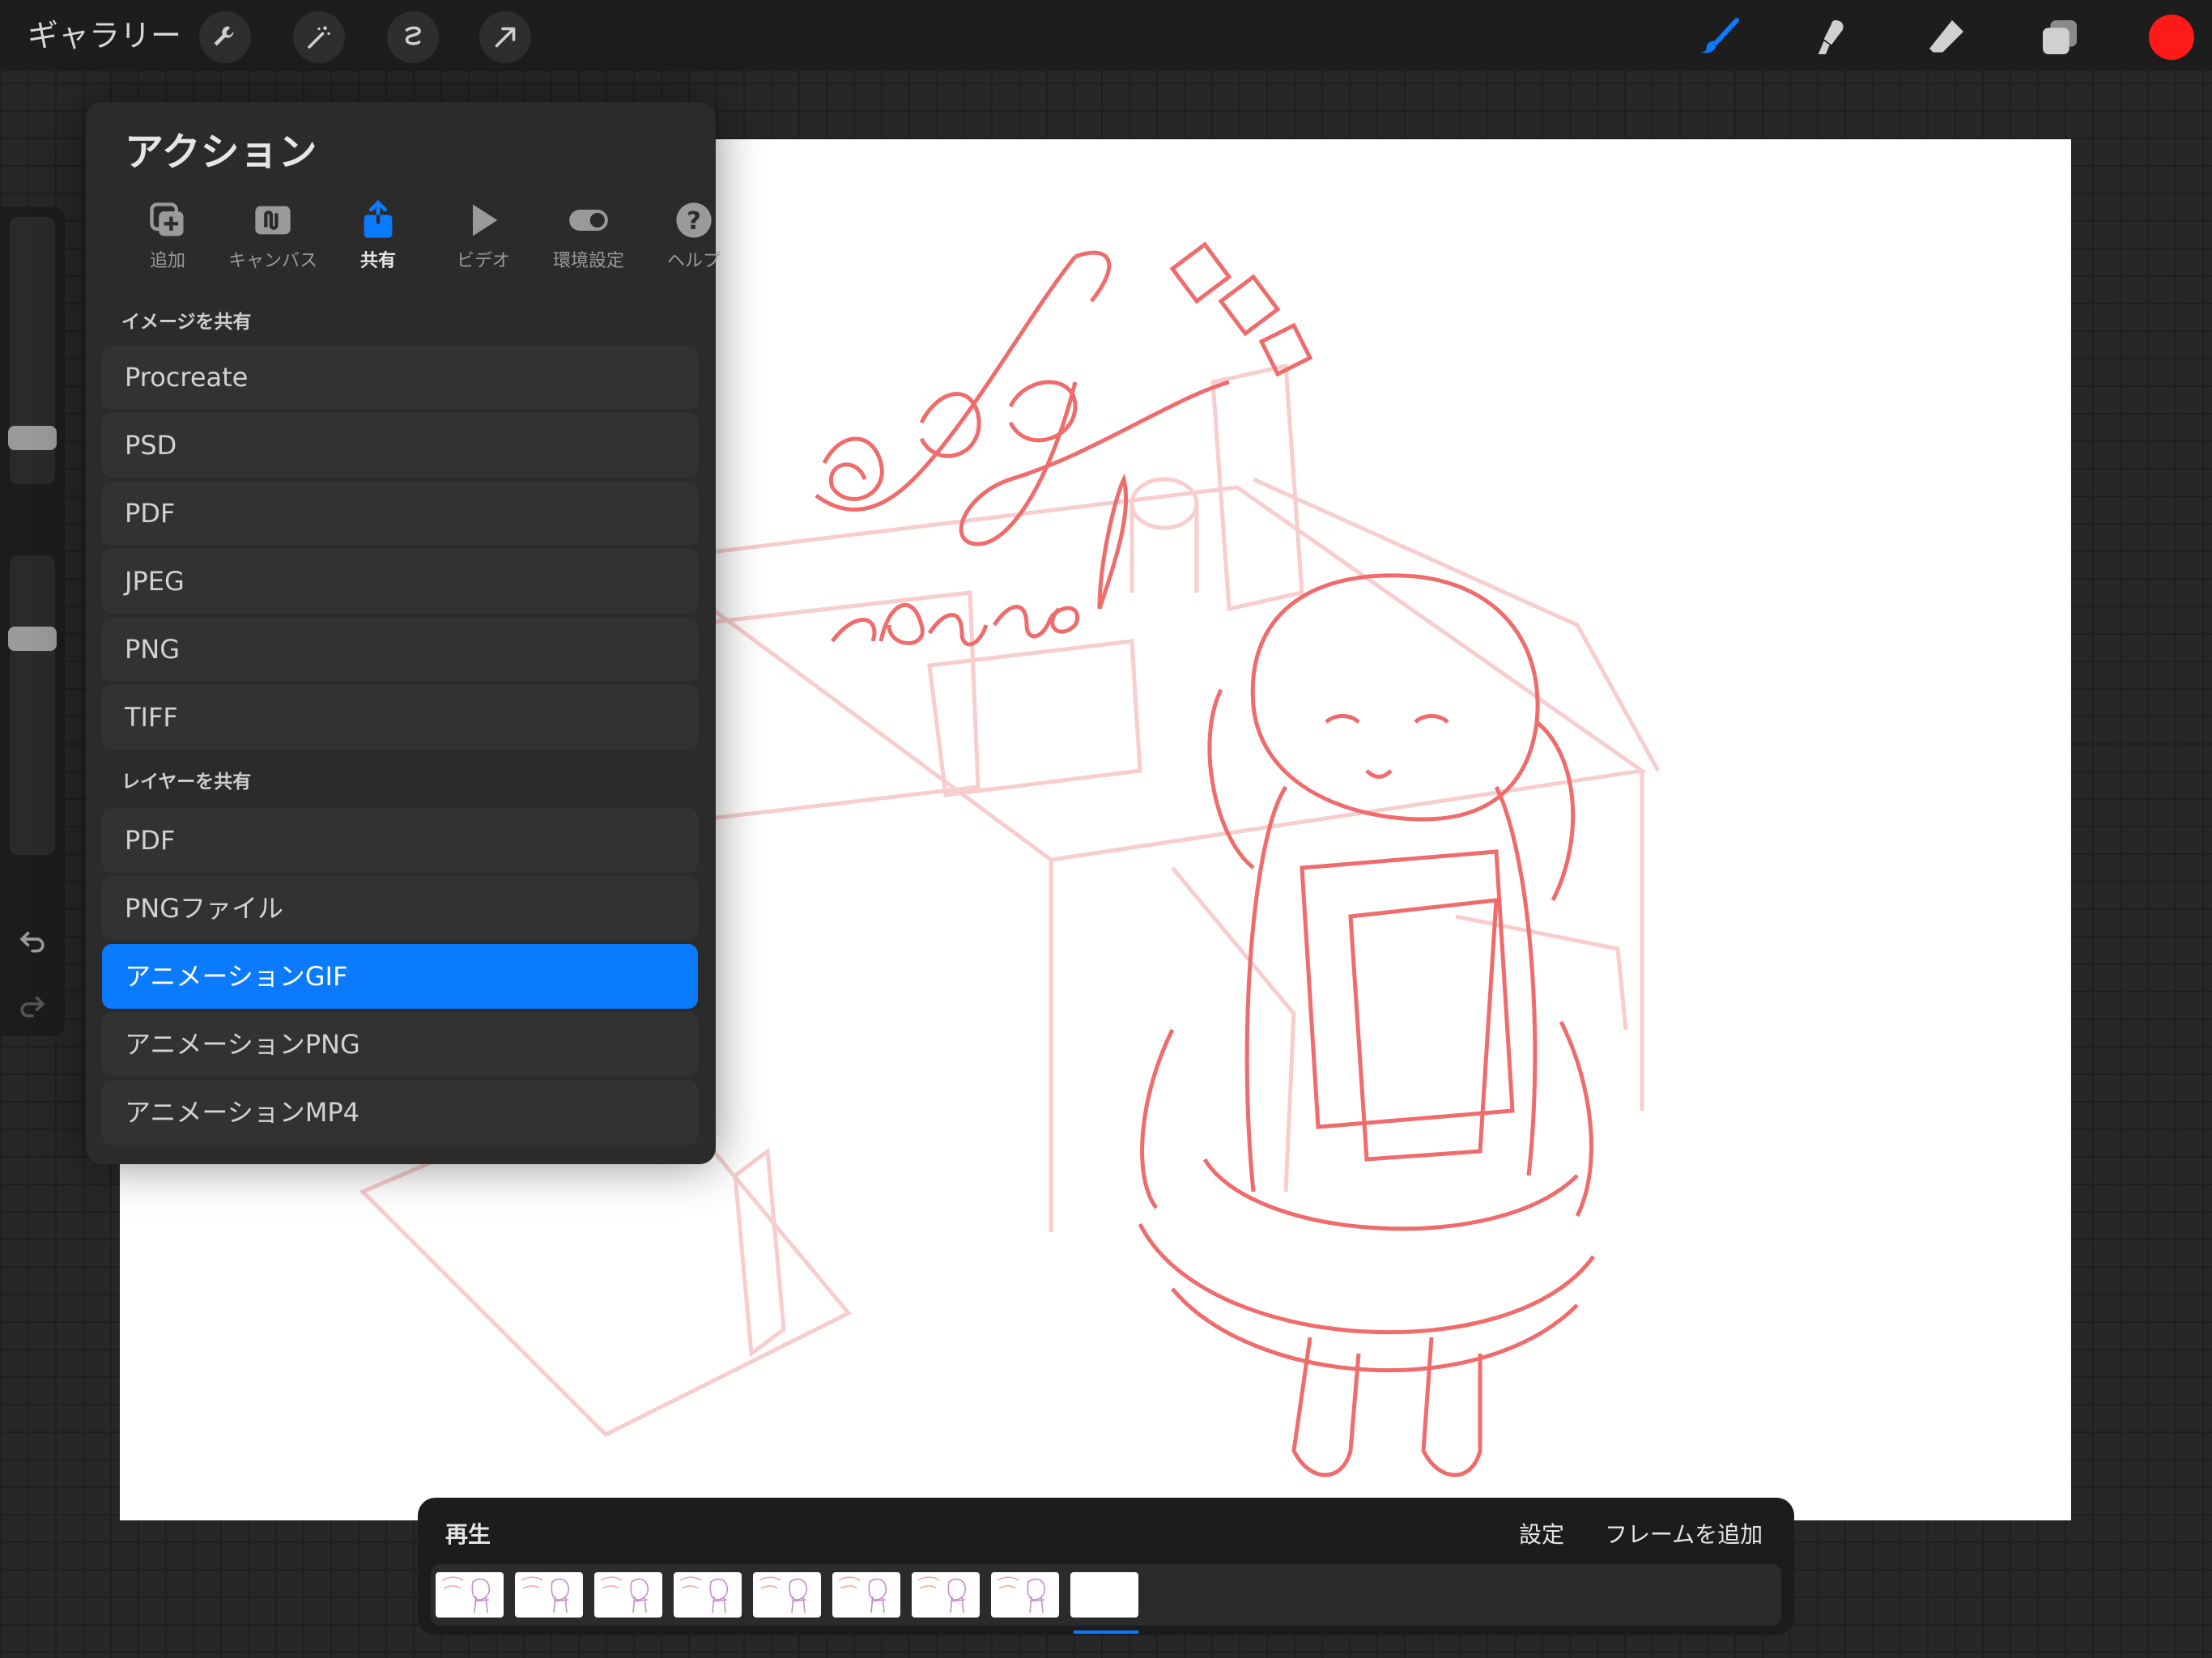 The width and height of the screenshot is (2212, 1658). I want to click on handwritten-logo, so click(1064, 444).